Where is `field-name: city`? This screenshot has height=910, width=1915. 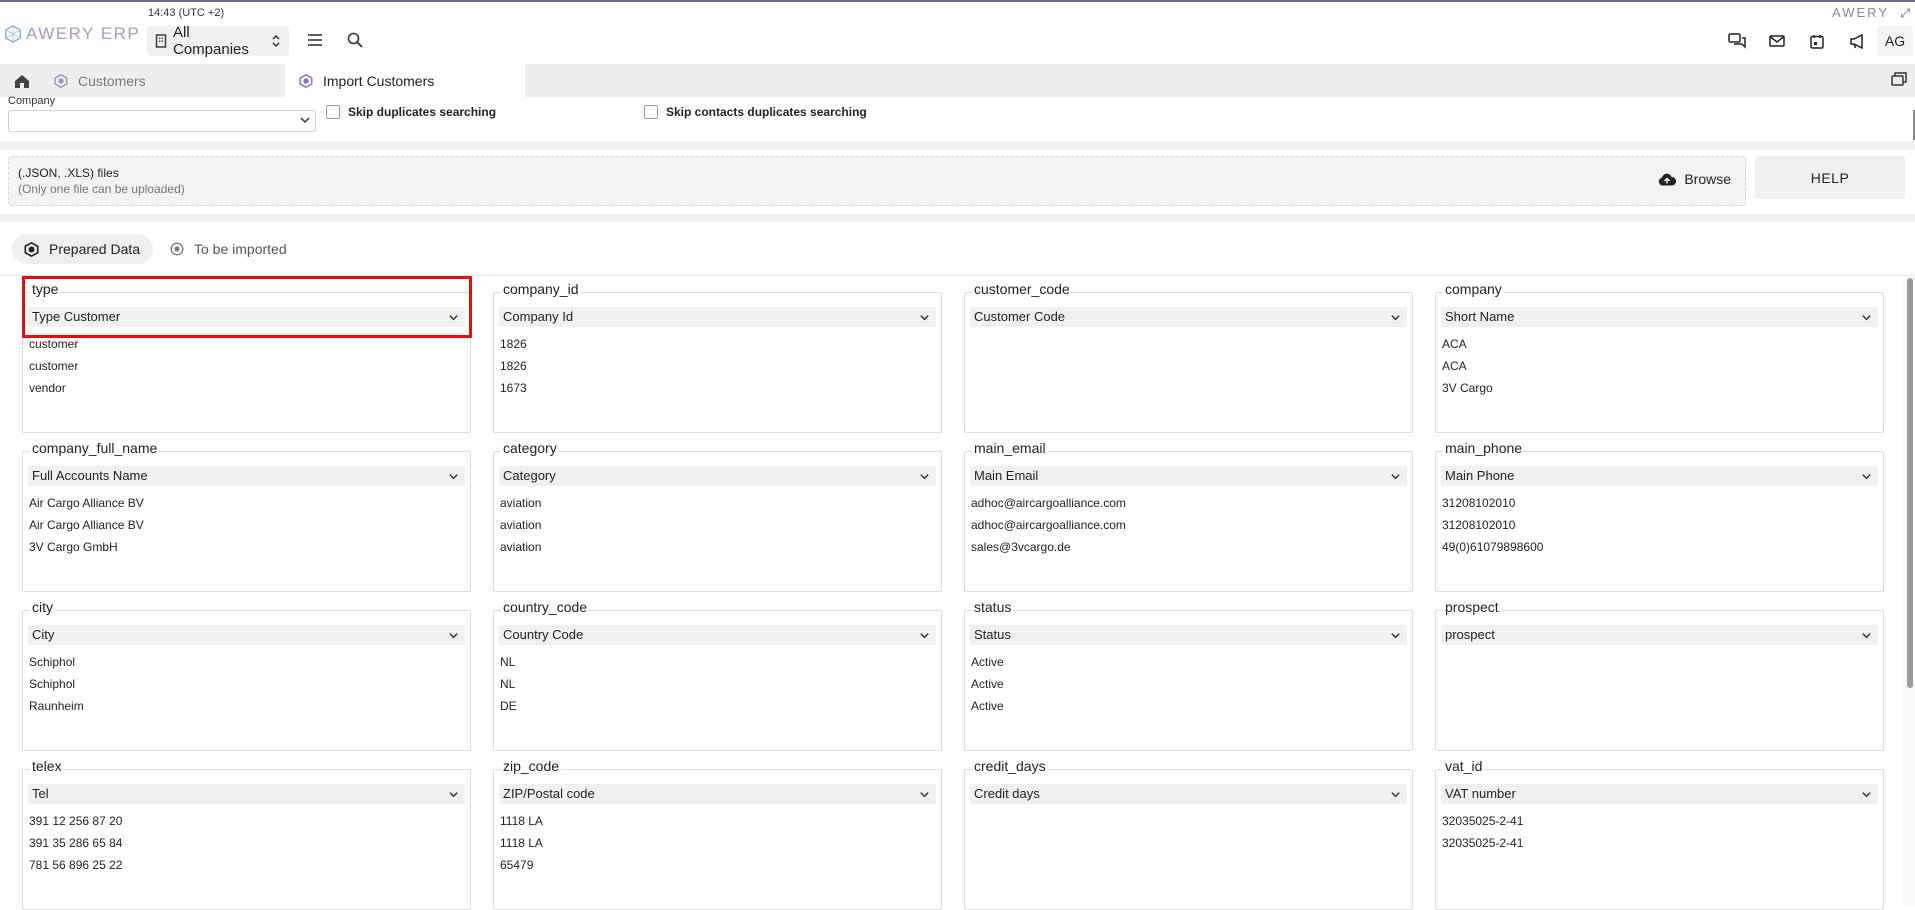
field-name: city is located at coordinates (42, 607).